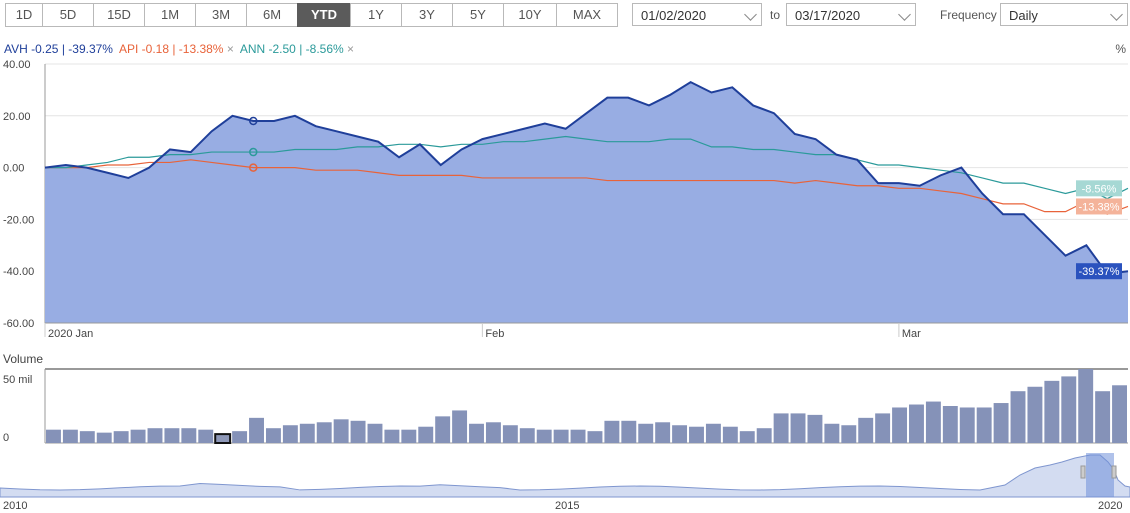  Describe the element at coordinates (70, 334) in the screenshot. I see `x-tick-label: 2020 Jan` at that location.